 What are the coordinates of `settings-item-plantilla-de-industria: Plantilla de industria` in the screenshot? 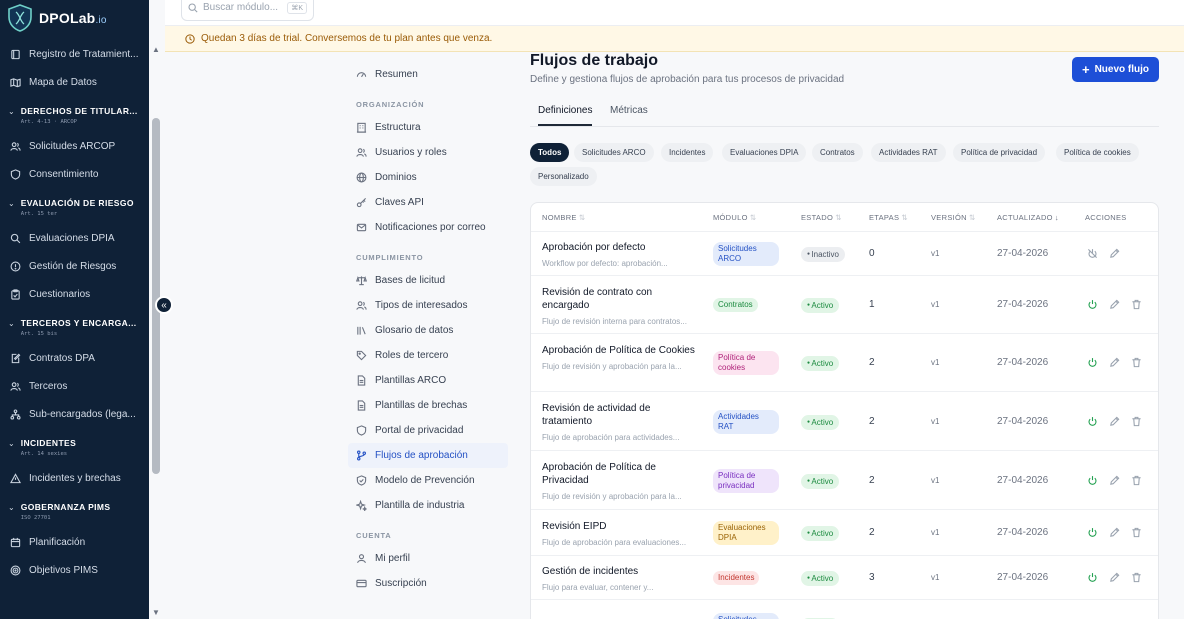 It's located at (428, 505).